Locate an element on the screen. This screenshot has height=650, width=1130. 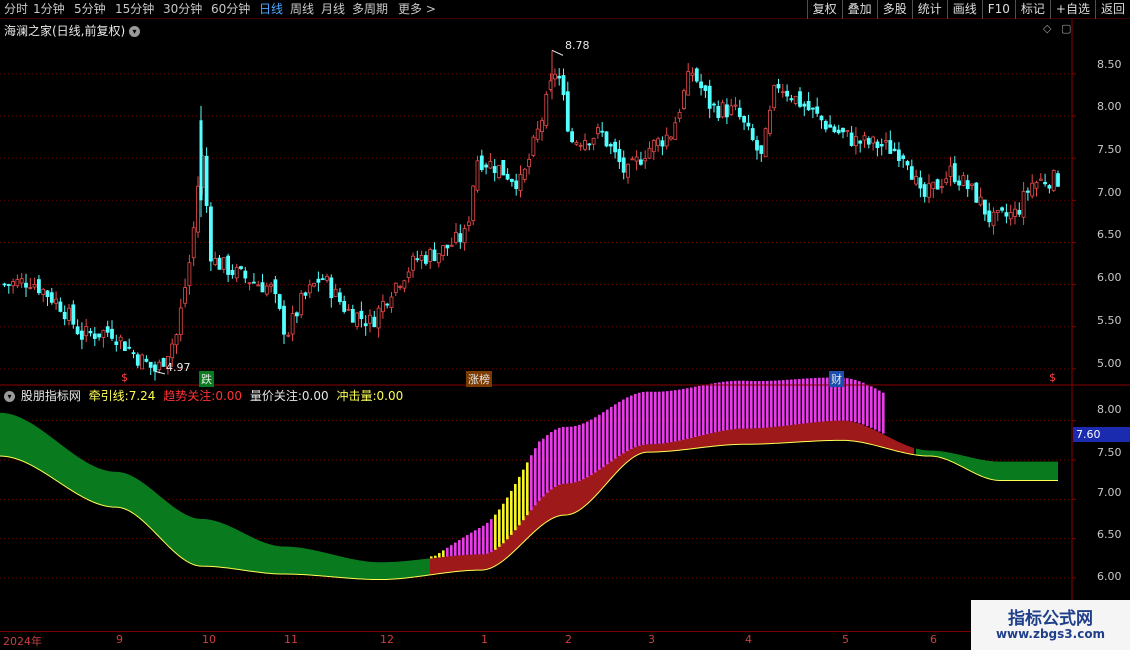
price-tick: 5.00 is located at coordinates (1109, 363).